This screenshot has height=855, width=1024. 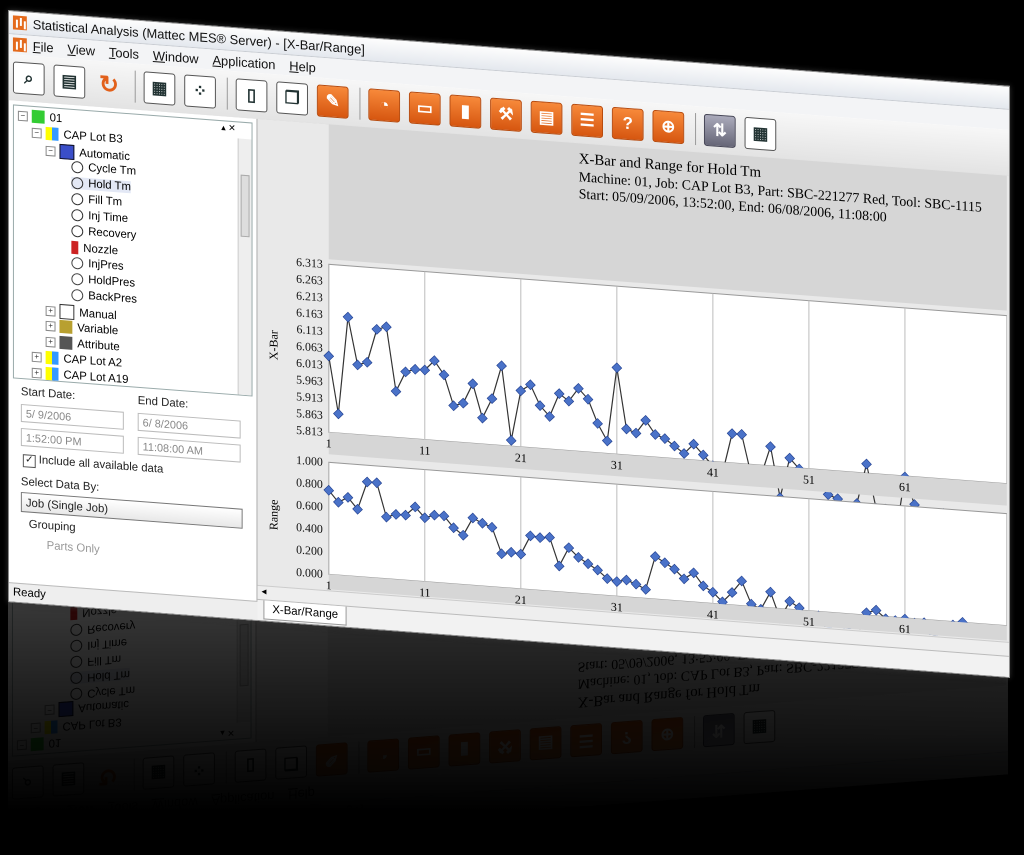 I want to click on menu-help: Help, so click(x=302, y=66).